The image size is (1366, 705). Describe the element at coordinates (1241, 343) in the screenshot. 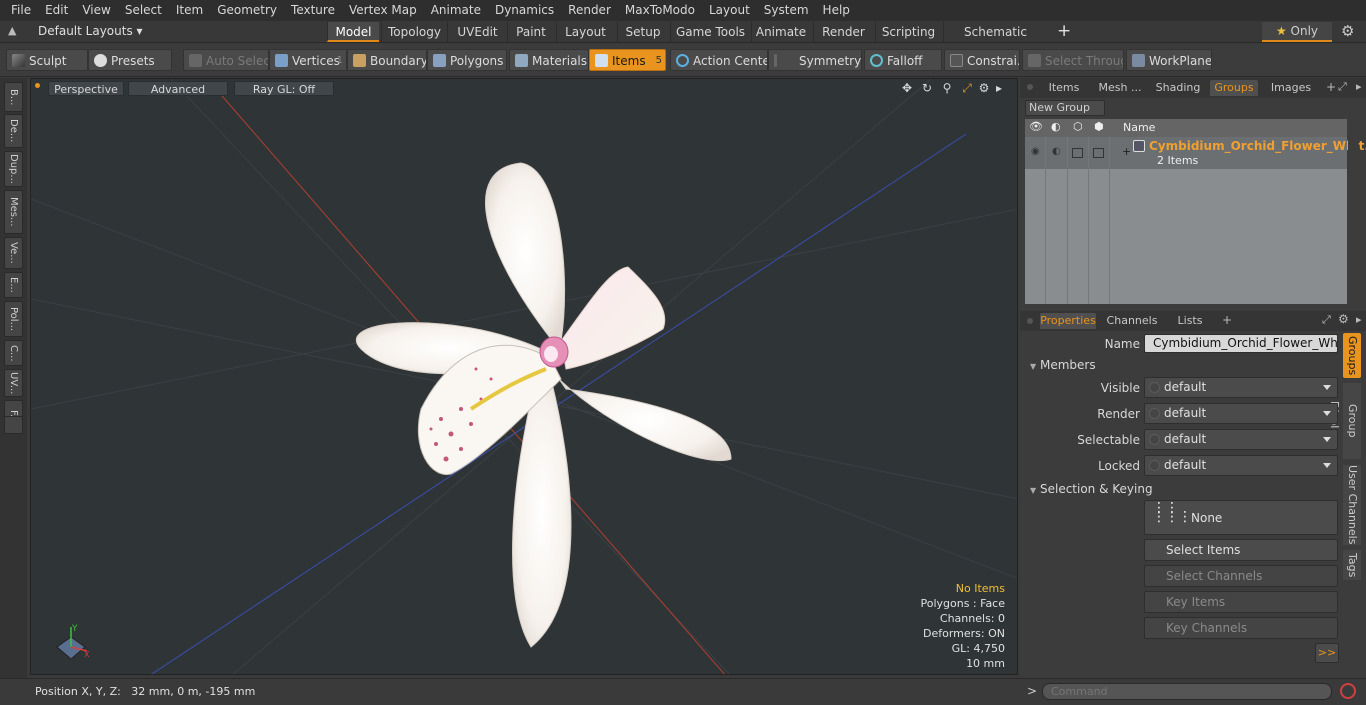

I see `name-field: Cymbidium_Orchid_Flower_White (4)` at that location.